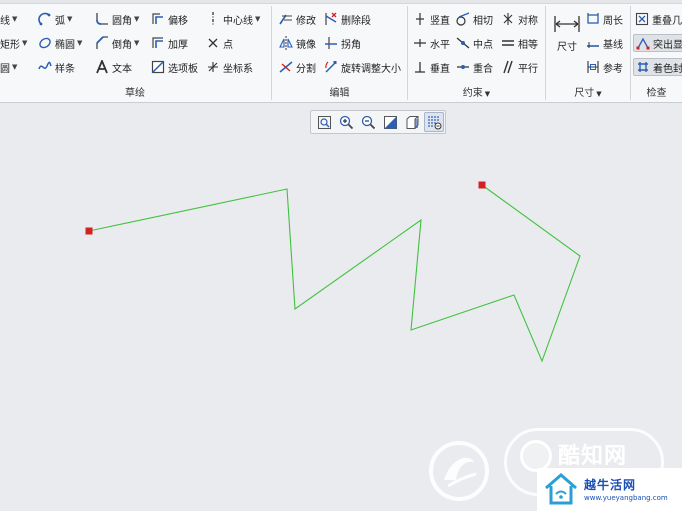 The image size is (682, 511). I want to click on coincident-constraint: 重合, so click(474, 67).